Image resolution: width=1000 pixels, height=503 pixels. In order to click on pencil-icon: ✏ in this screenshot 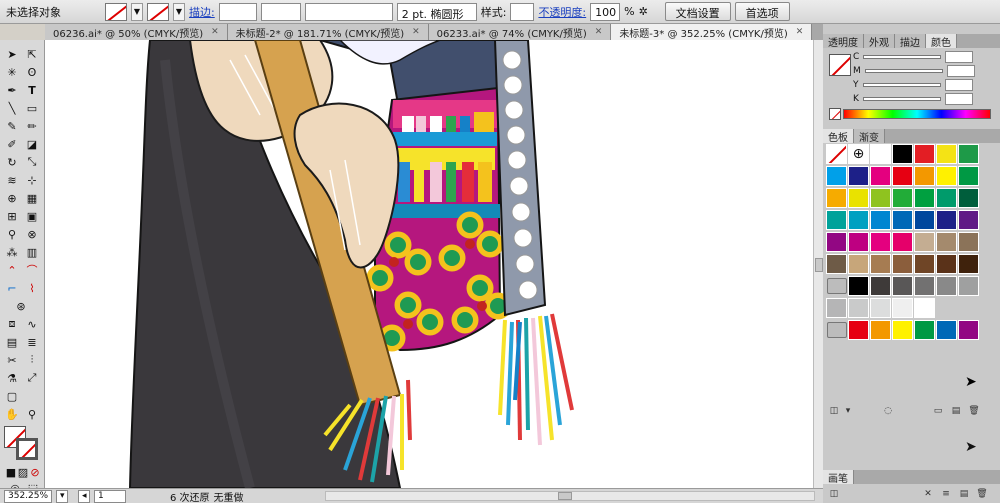, I will do `click(32, 126)`.